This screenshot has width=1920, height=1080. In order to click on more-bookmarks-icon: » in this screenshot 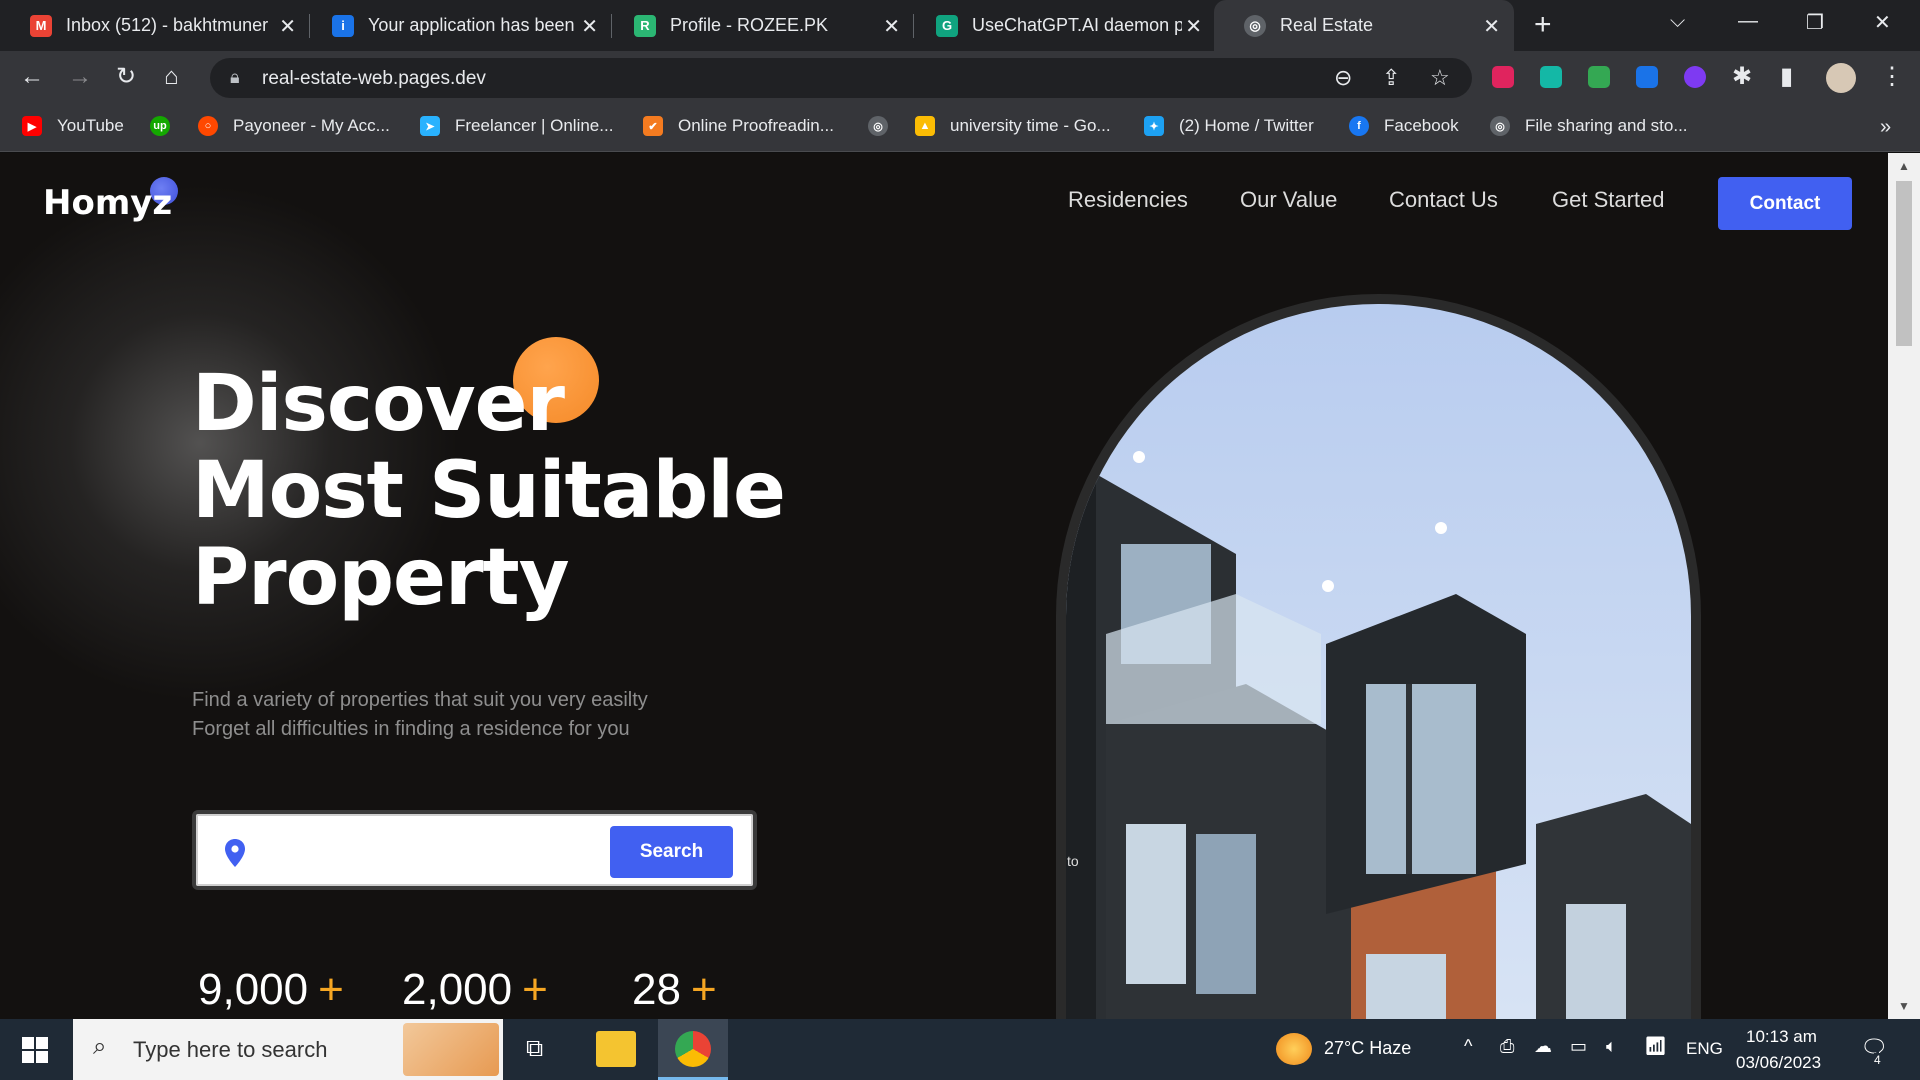, I will do `click(1885, 127)`.